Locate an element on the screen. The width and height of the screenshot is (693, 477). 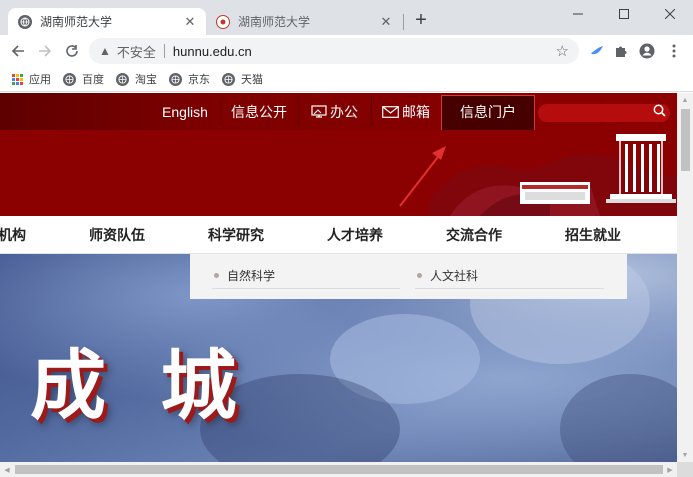
campus-gate-illustration is located at coordinates (553, 175).